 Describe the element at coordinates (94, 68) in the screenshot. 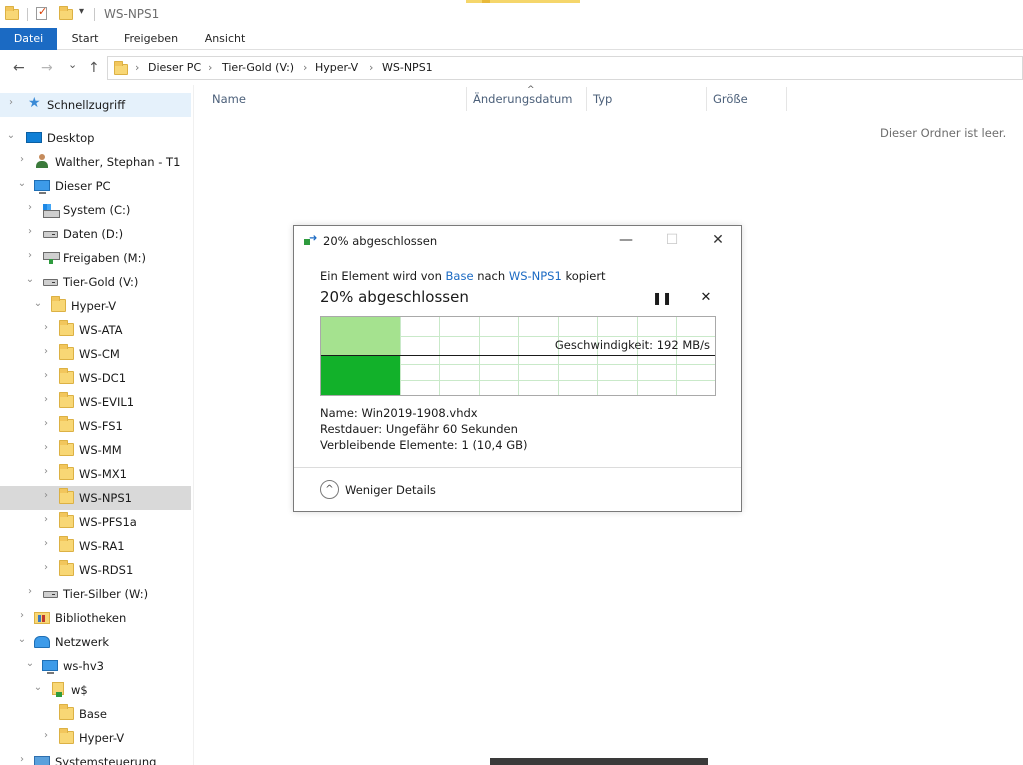

I see `up-button: ↑` at that location.